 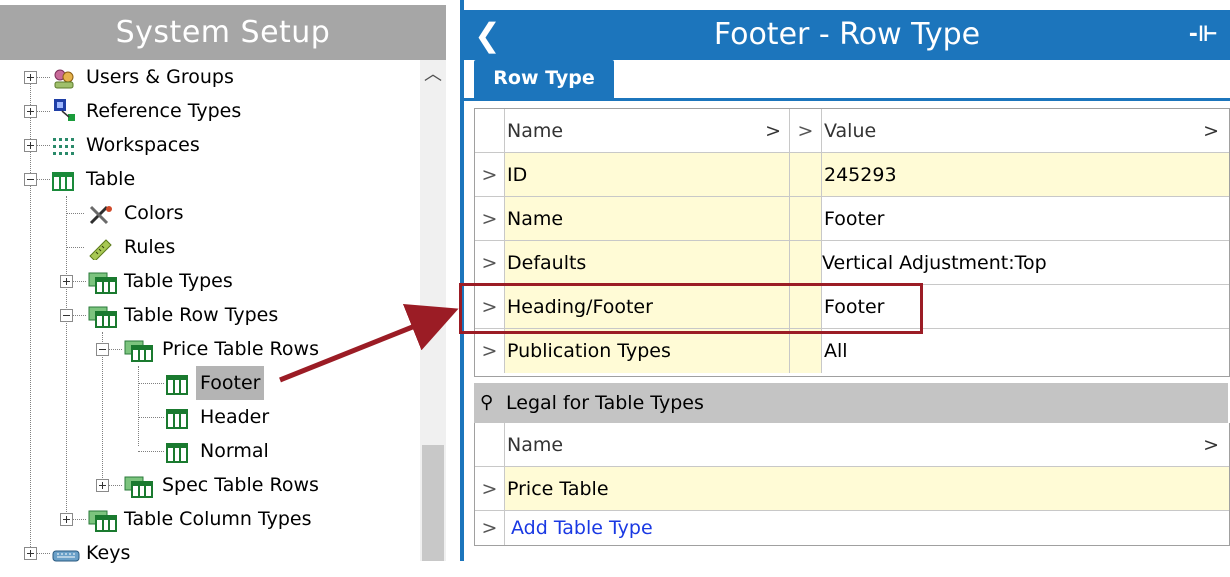 I want to click on legal-name-header-label: Name, so click(x=535, y=445).